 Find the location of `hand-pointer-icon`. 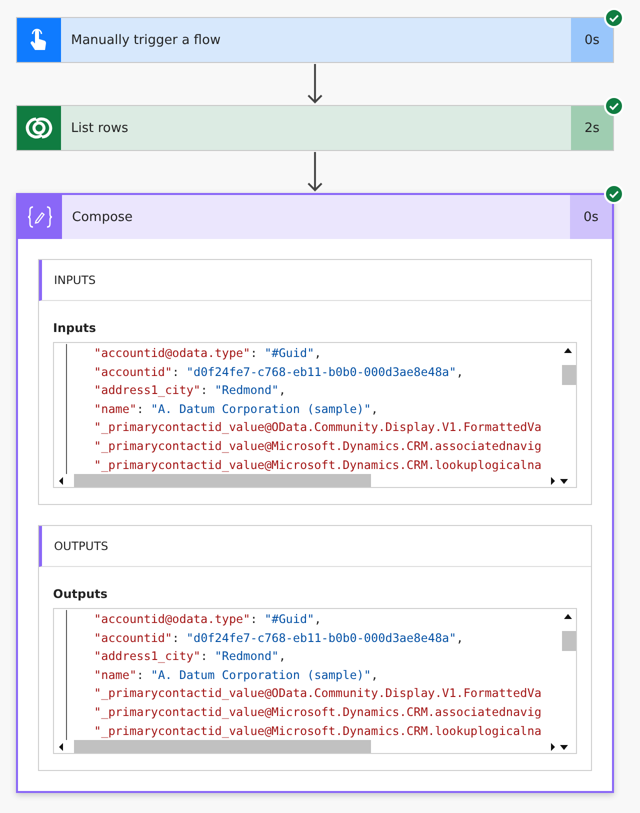

hand-pointer-icon is located at coordinates (39, 40).